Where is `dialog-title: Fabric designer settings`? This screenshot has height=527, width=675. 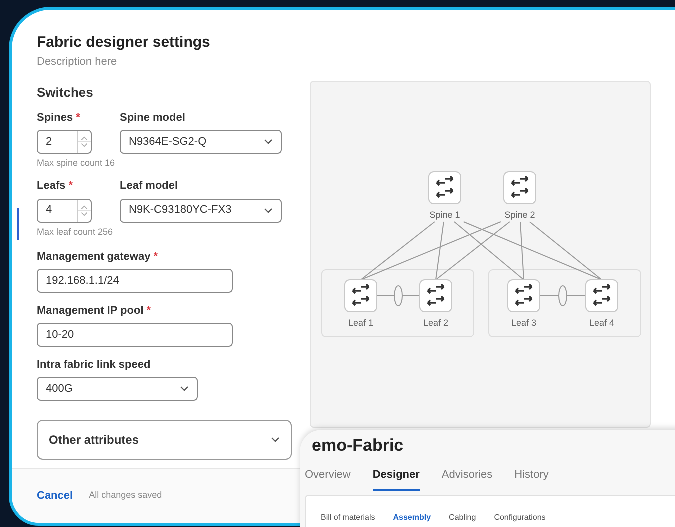 dialog-title: Fabric designer settings is located at coordinates (124, 43).